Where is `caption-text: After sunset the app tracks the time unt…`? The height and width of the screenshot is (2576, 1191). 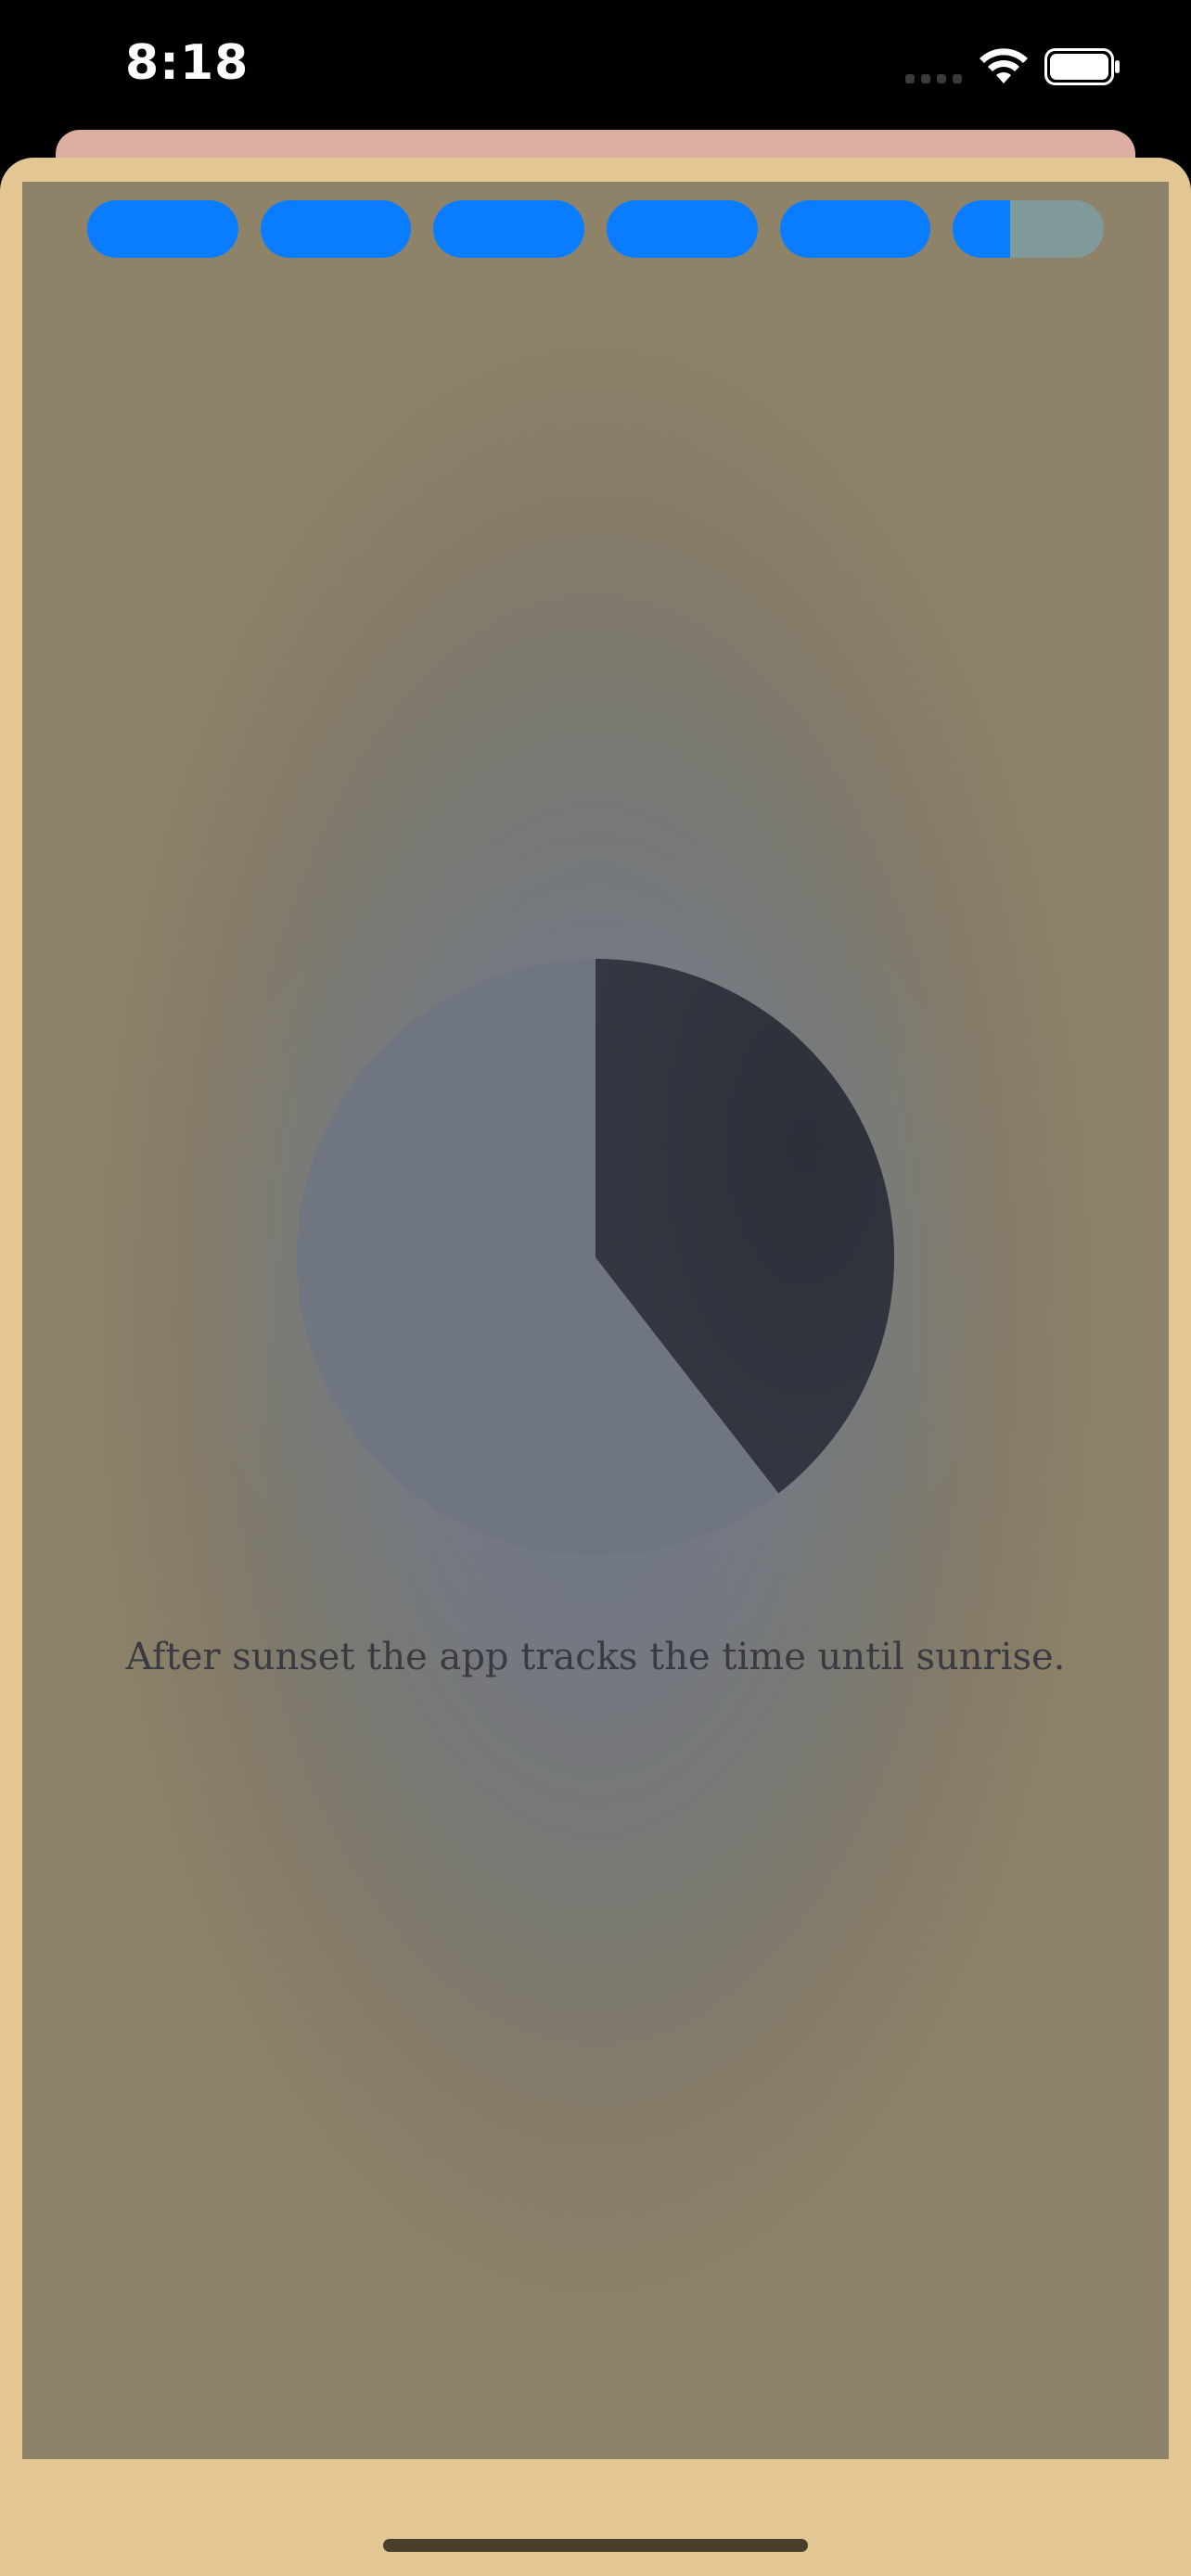 caption-text: After sunset the app tracks the time unt… is located at coordinates (595, 1657).